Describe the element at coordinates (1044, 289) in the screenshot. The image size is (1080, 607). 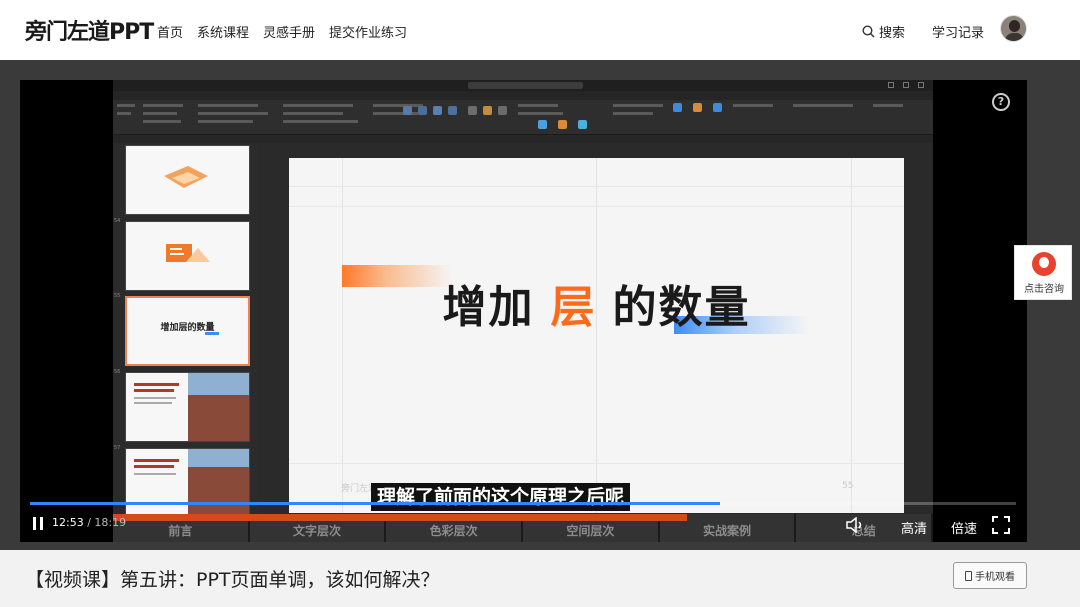
I see `consult-label: 点击咨询` at that location.